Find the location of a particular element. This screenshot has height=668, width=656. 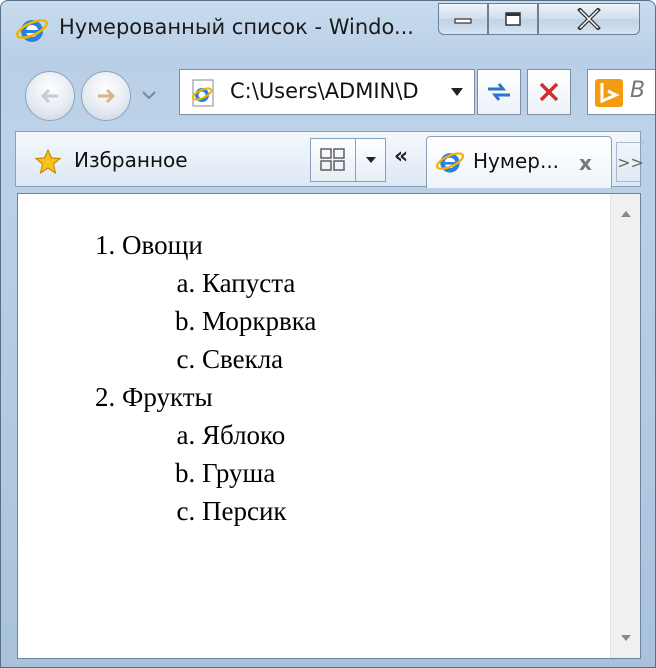

address-bar: C:\Users\ADMIN\D is located at coordinates (327, 92).